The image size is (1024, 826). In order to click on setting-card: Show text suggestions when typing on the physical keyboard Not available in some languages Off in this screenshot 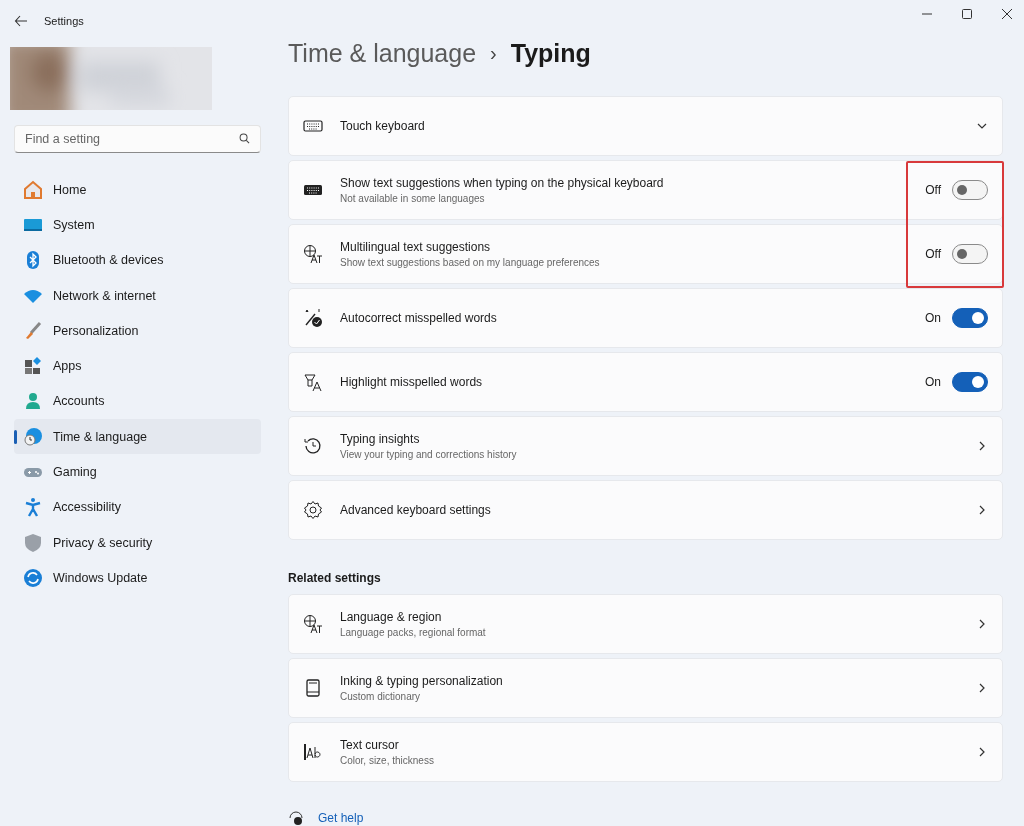, I will do `click(645, 190)`.